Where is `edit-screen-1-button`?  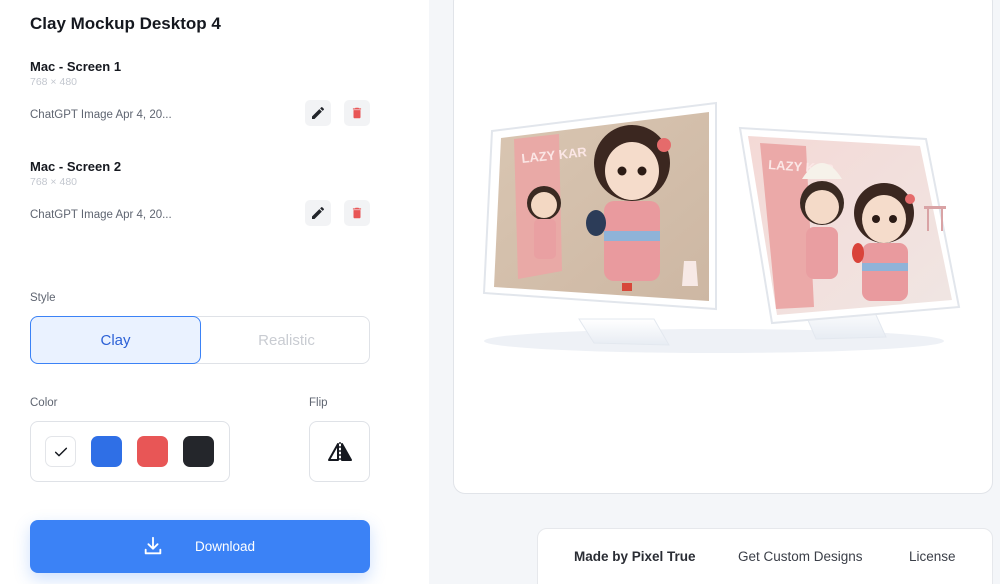
edit-screen-1-button is located at coordinates (318, 113).